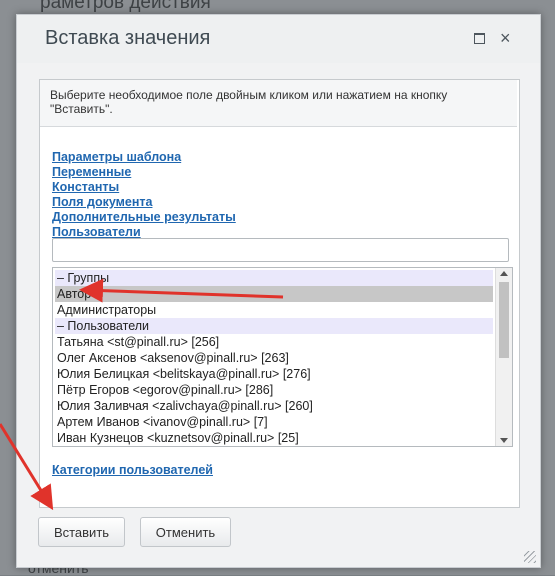 This screenshot has height=576, width=555. I want to click on link-constants: Константы, so click(144, 187).